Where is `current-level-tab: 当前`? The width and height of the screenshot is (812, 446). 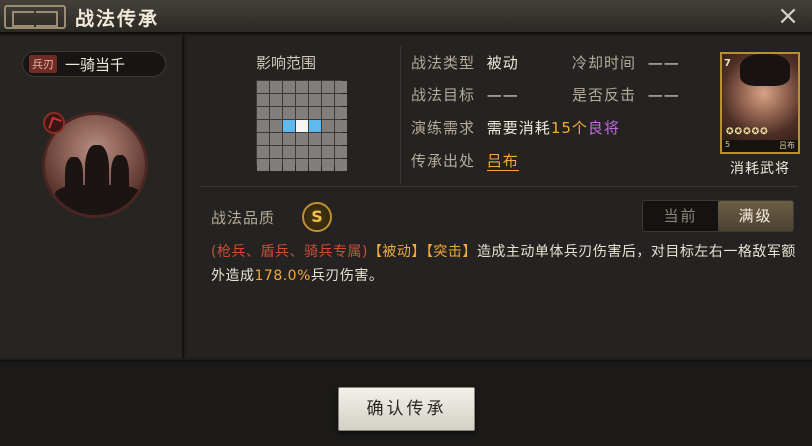
current-level-tab: 当前 is located at coordinates (680, 216).